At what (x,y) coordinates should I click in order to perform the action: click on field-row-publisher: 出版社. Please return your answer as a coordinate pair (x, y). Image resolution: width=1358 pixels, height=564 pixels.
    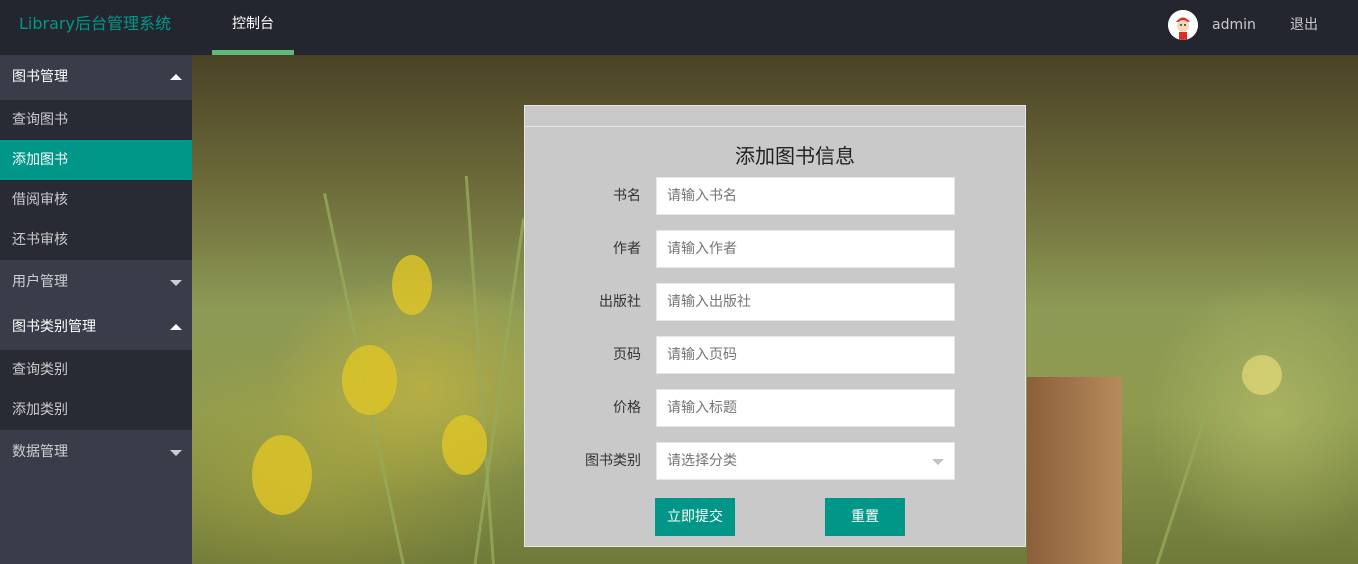
    Looking at the image, I should click on (775, 302).